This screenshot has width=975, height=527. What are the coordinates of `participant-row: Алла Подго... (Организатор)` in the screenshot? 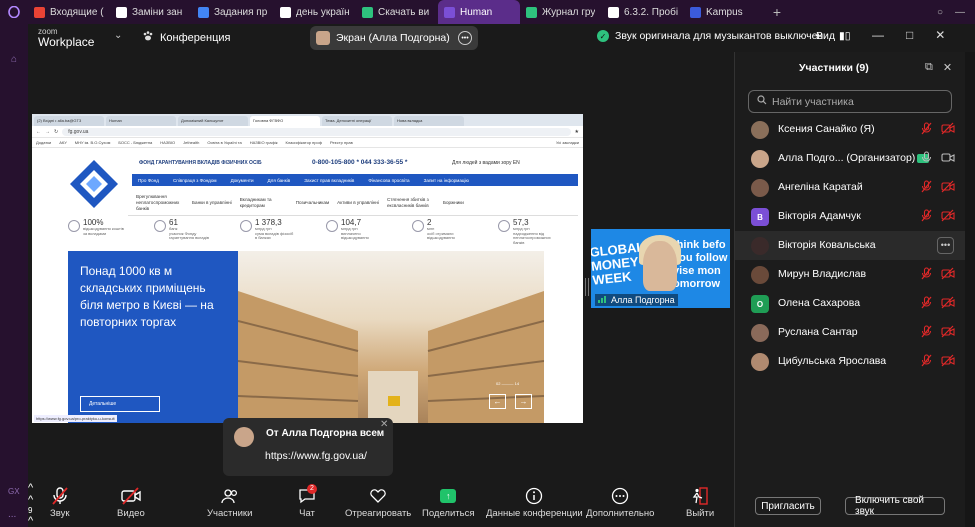 It's located at (850, 158).